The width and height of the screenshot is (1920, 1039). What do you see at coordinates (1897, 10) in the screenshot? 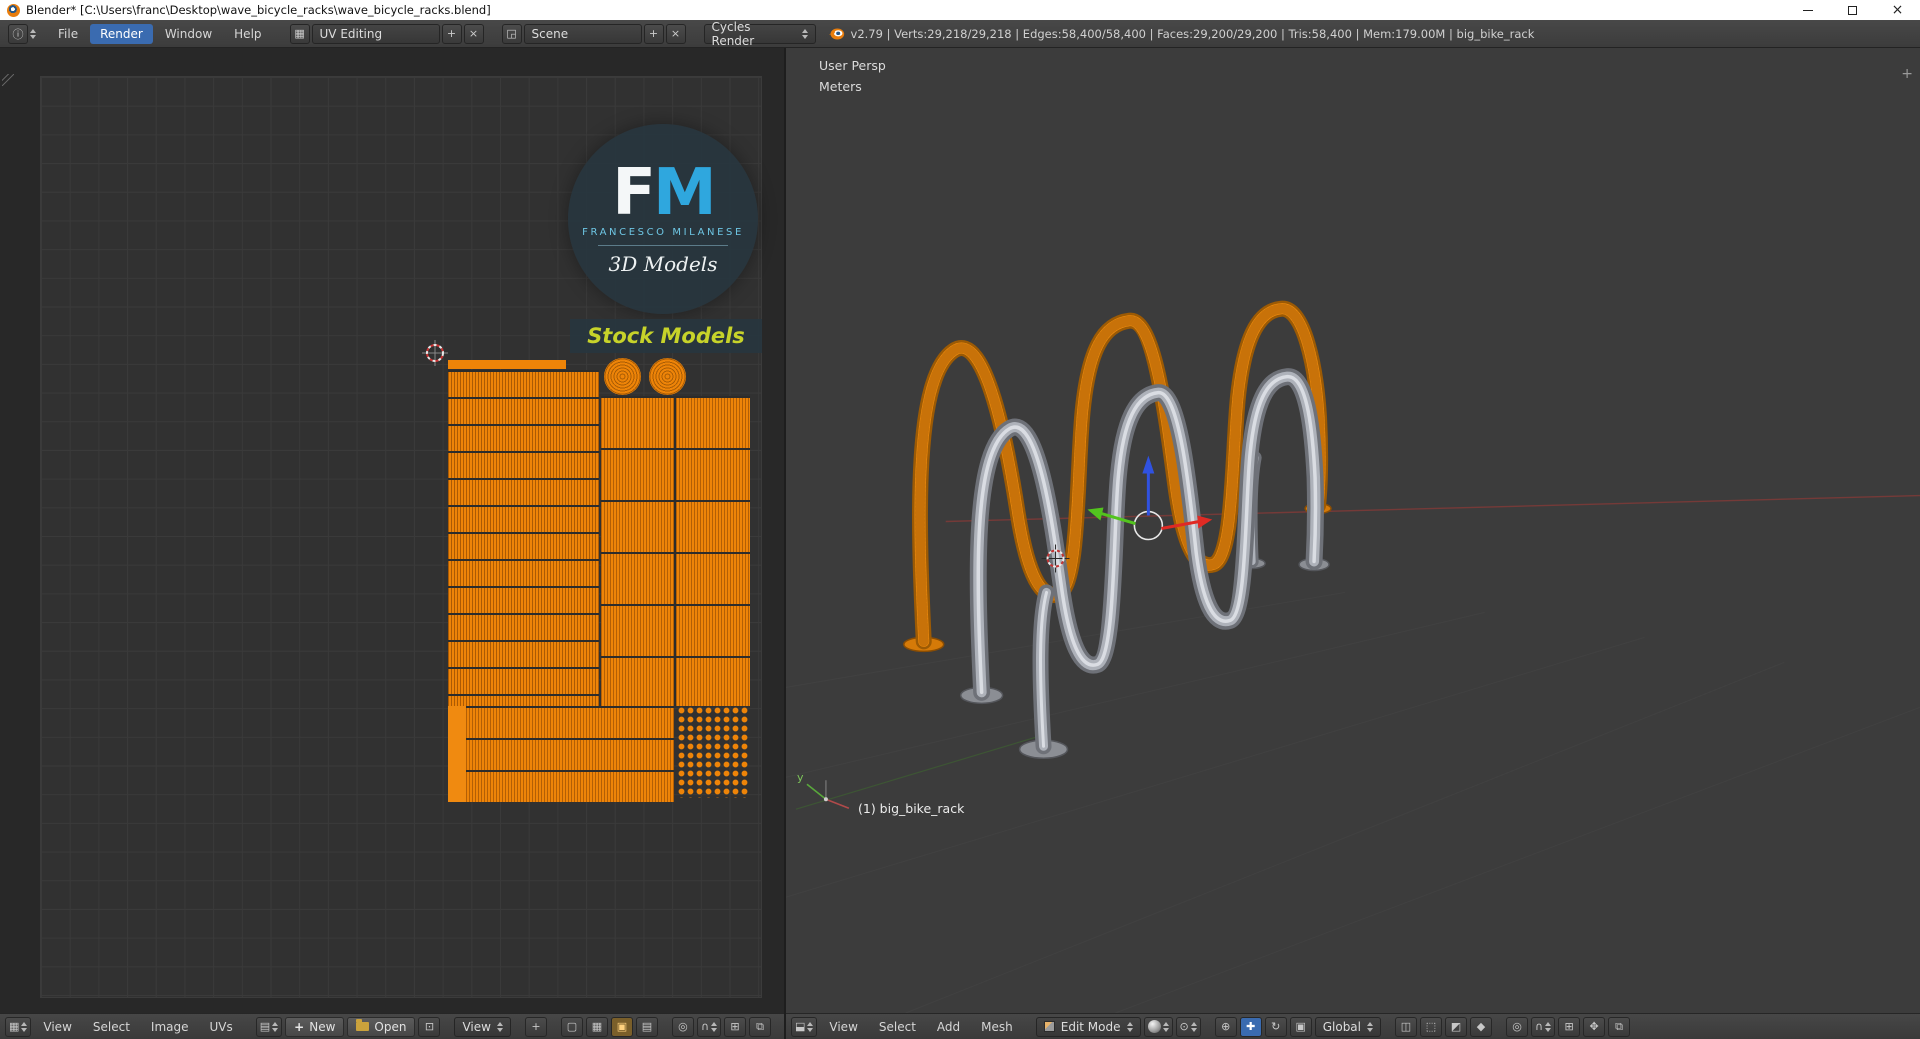
I see `close-button: ×` at bounding box center [1897, 10].